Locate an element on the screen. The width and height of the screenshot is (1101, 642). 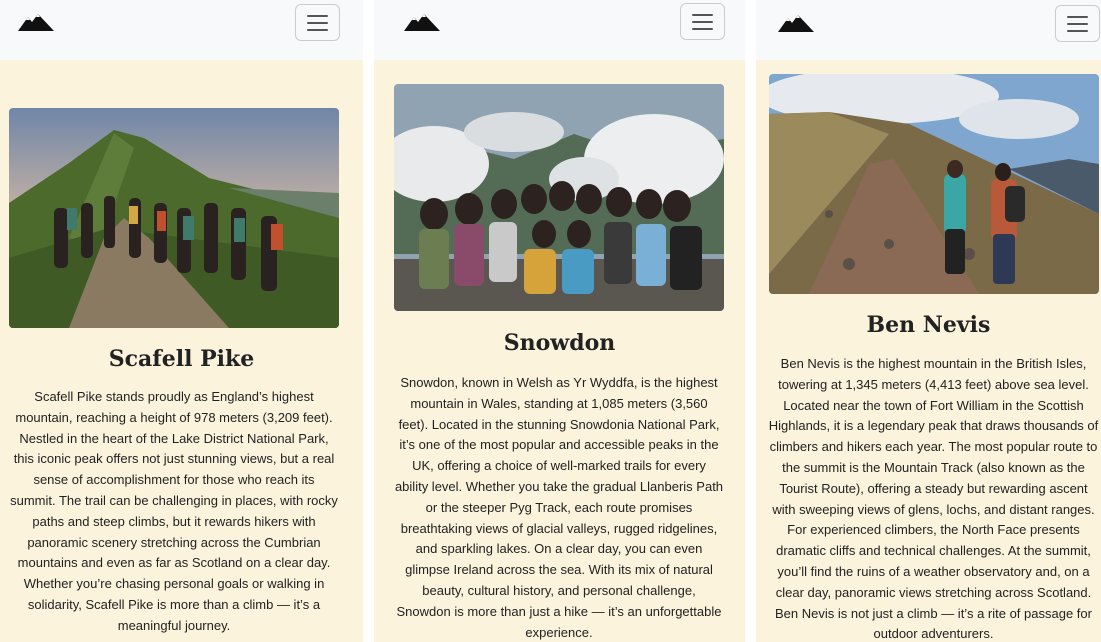
scafell-pike-photo is located at coordinates (174, 218).